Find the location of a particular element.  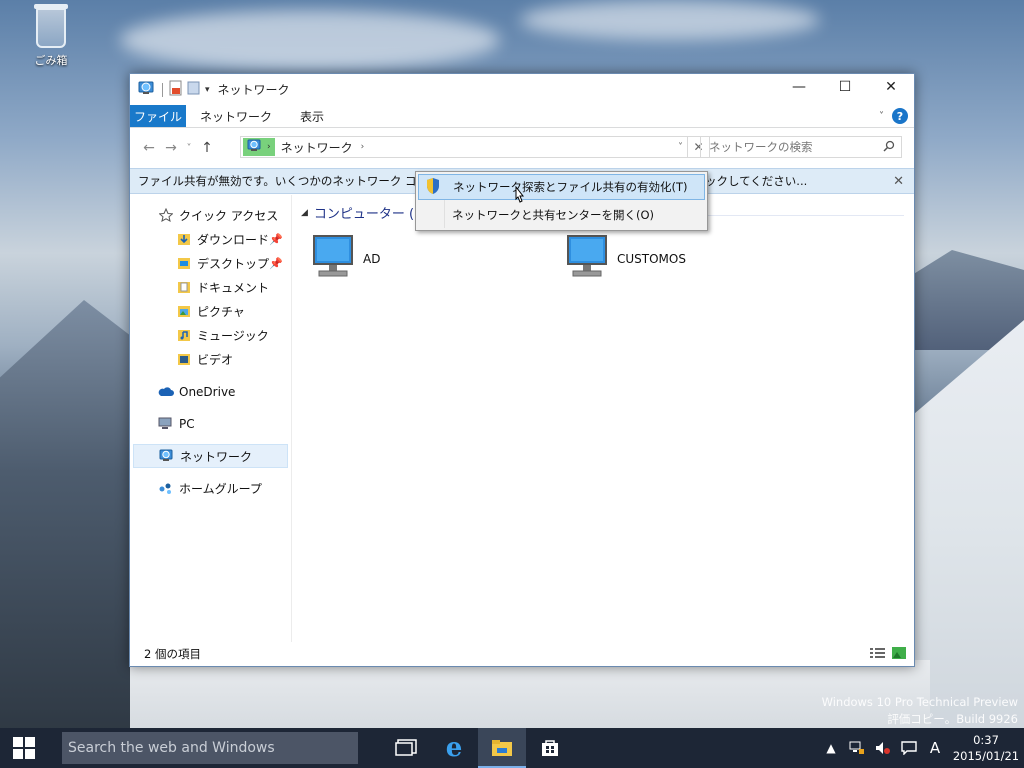

watermark-build: 評価コピー。Build 9926 is located at coordinates (952, 719).